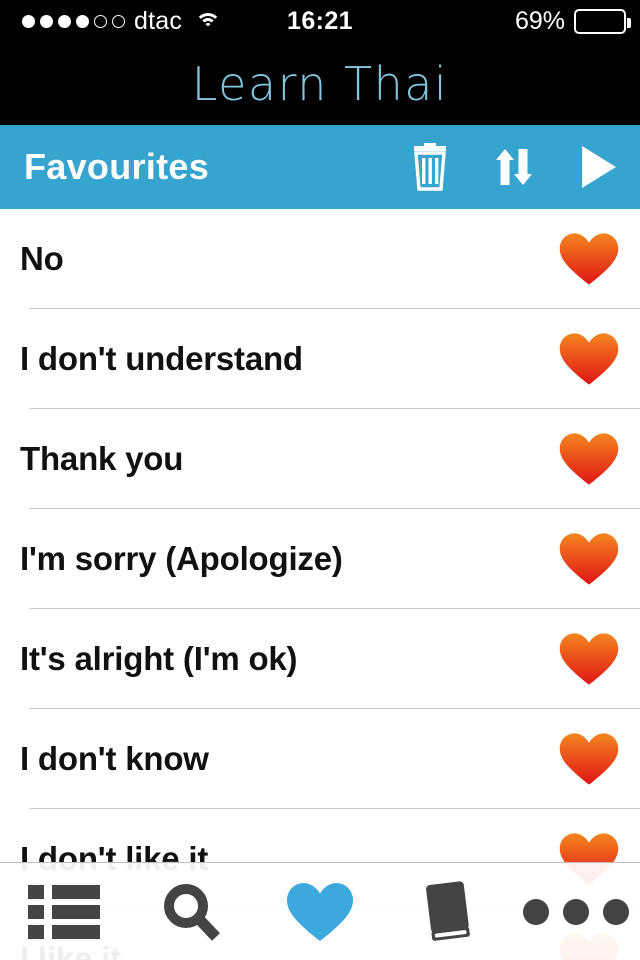 The width and height of the screenshot is (640, 960). I want to click on list-item: It's alright (I'm ok), so click(320, 659).